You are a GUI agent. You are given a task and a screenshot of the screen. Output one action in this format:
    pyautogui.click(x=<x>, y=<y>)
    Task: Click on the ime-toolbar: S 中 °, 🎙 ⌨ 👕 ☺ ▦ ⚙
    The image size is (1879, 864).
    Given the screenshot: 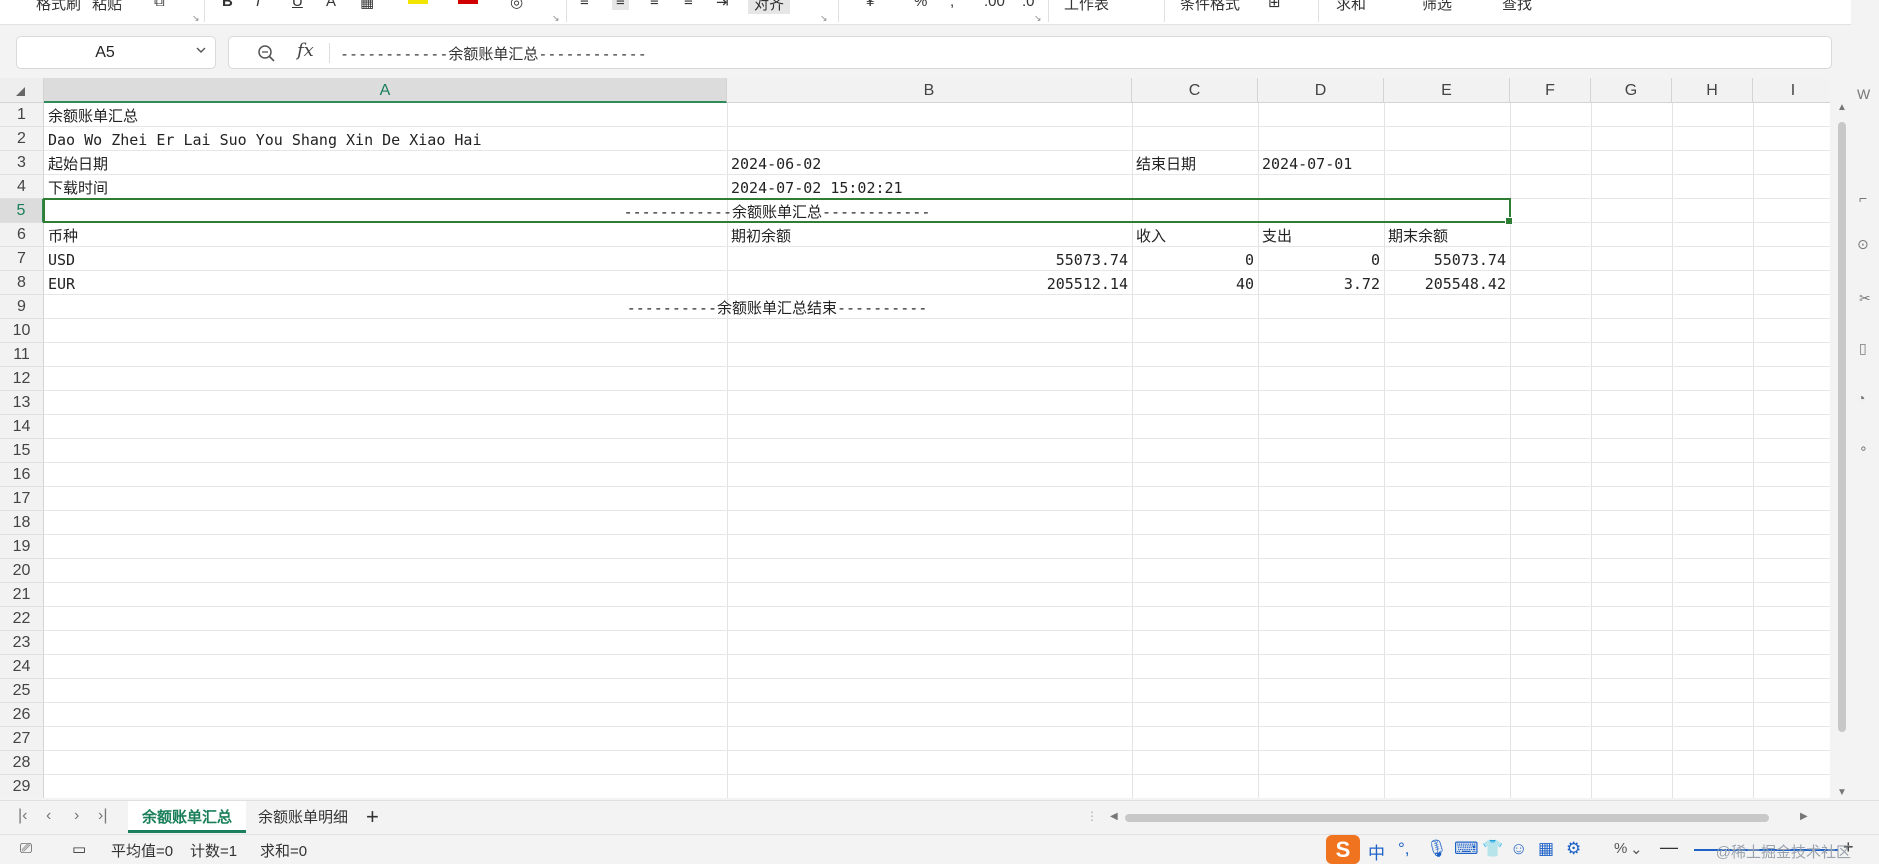 What is the action you would take?
    pyautogui.click(x=1476, y=849)
    